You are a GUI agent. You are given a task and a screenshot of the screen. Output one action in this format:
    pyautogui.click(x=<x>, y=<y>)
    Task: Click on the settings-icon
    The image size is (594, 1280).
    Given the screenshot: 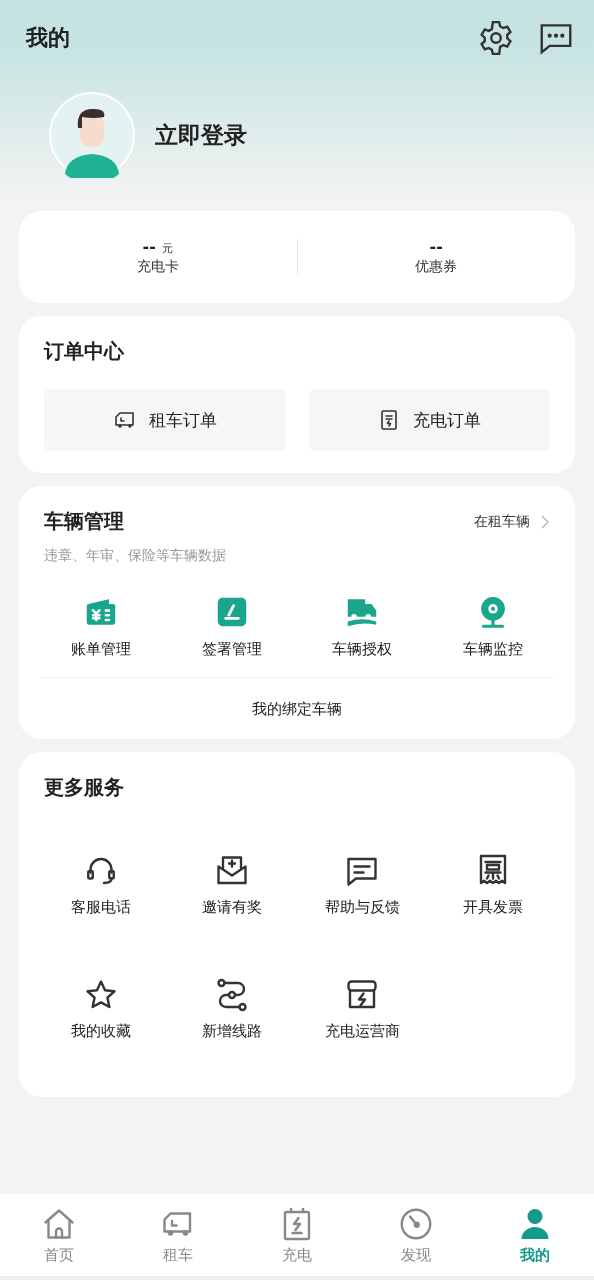 What is the action you would take?
    pyautogui.click(x=496, y=38)
    